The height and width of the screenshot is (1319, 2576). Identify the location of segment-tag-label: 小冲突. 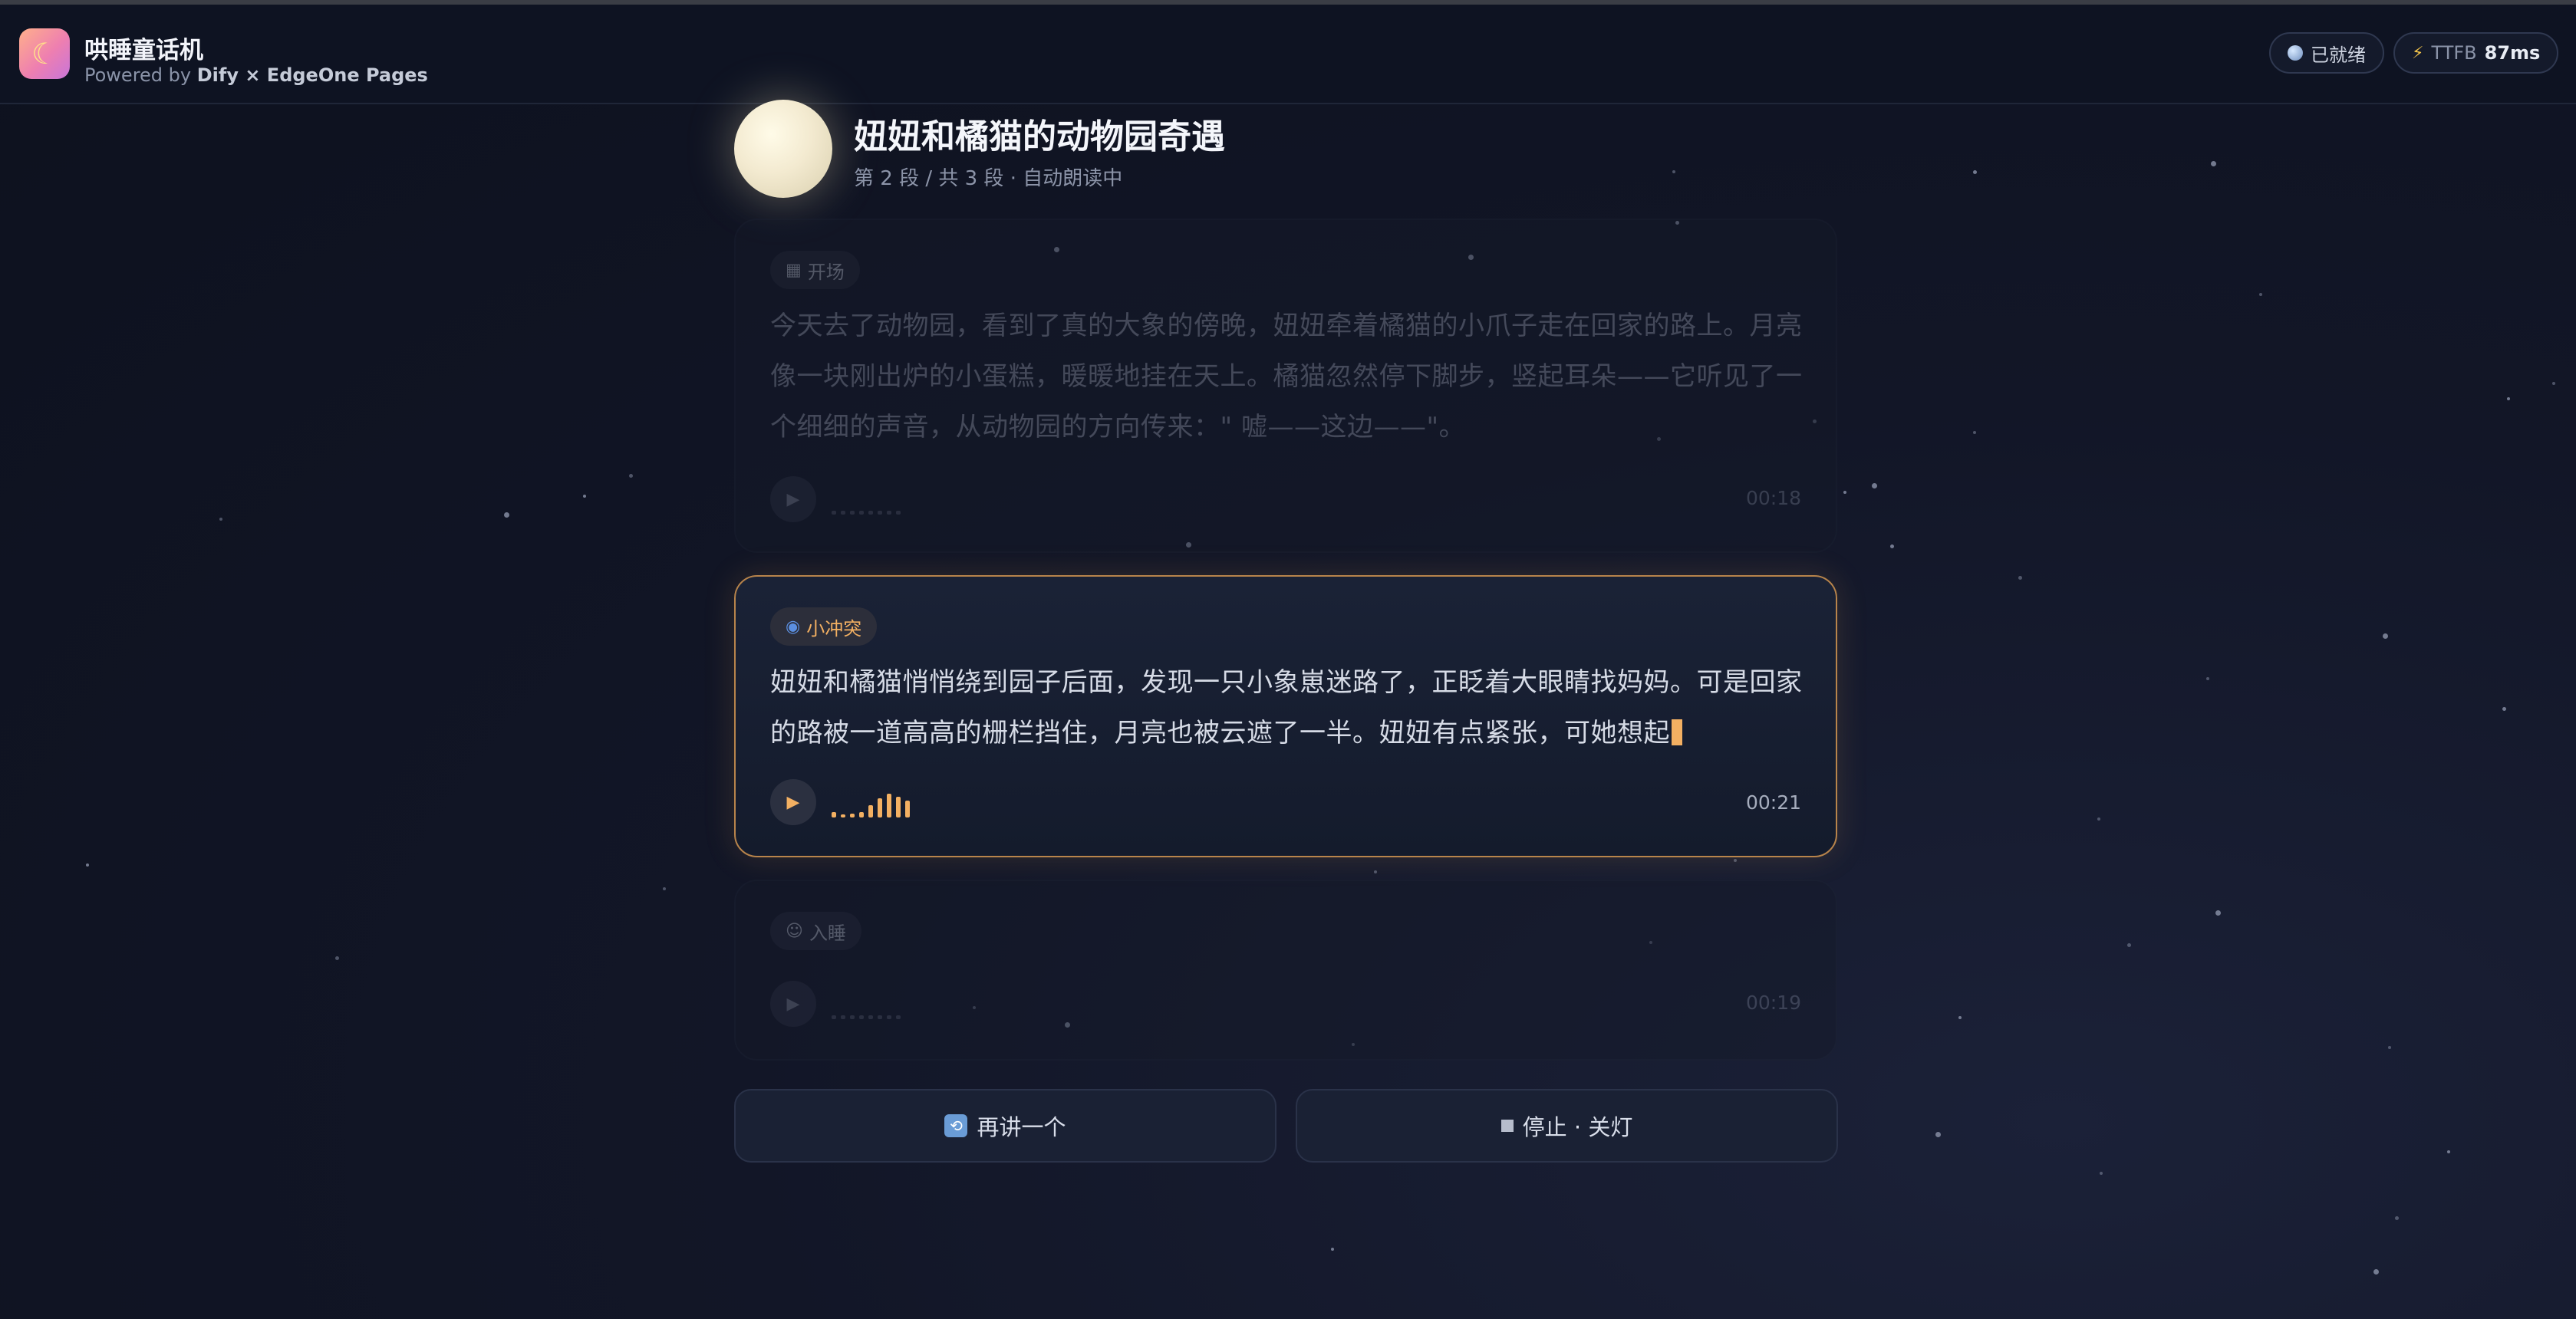
(834, 628).